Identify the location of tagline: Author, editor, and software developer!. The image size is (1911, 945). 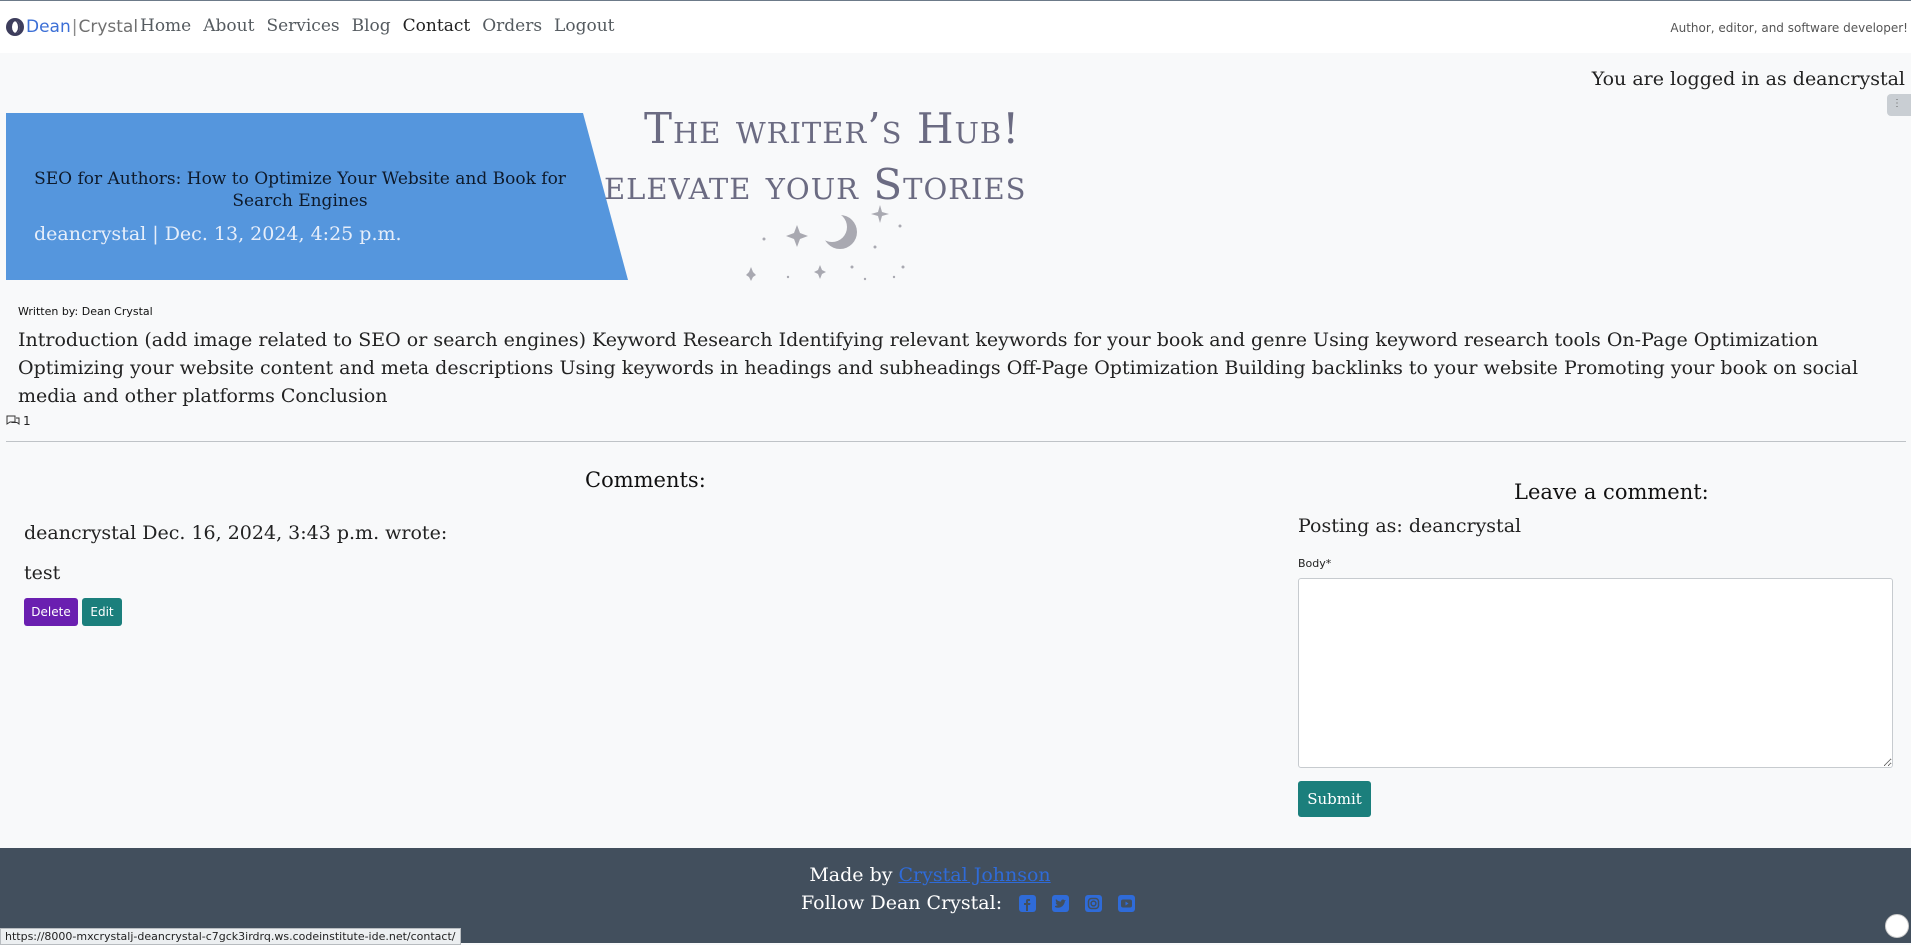
(1789, 28).